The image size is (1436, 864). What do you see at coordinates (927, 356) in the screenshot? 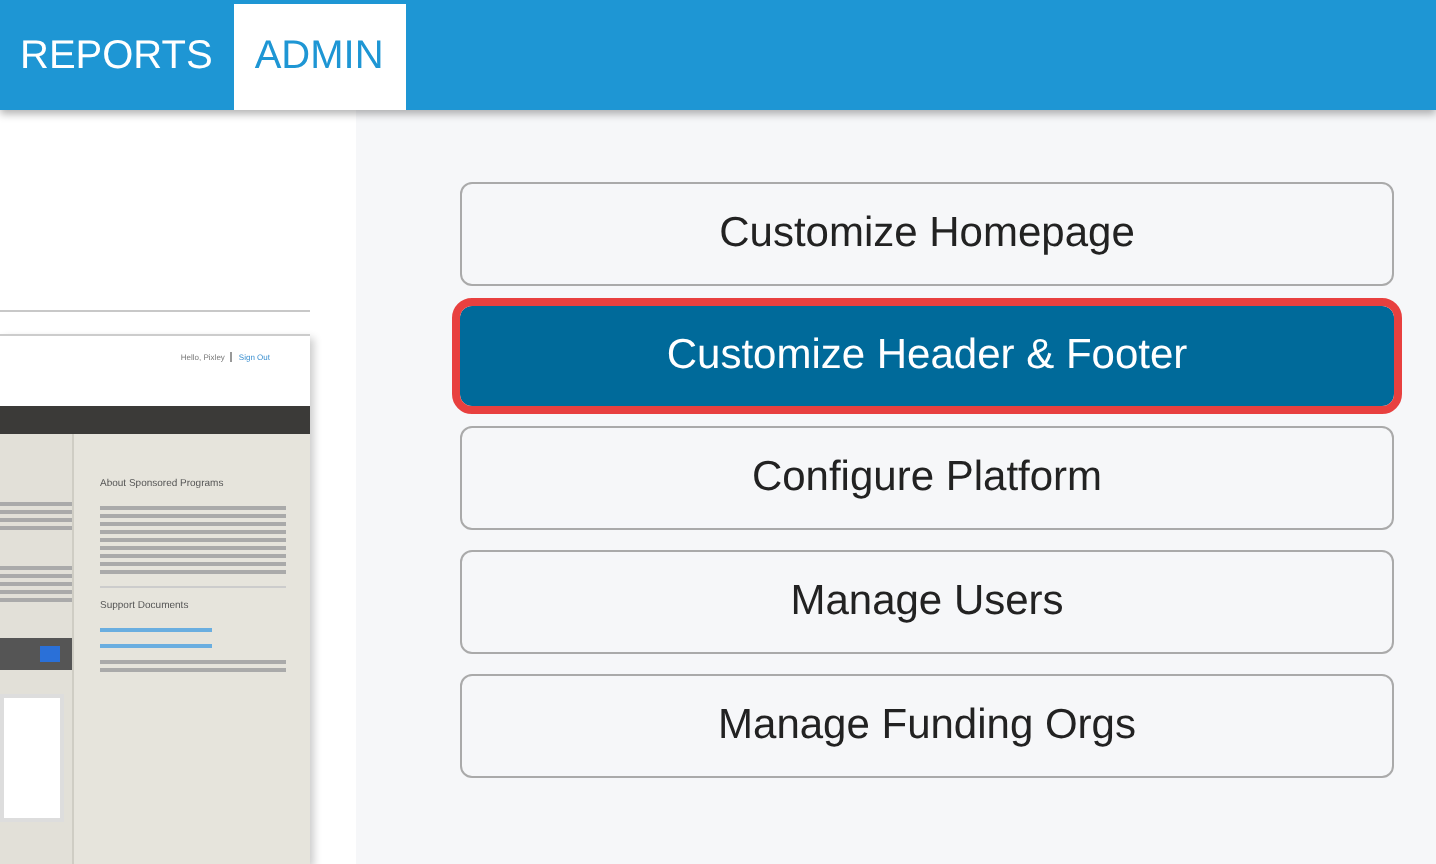
I see `admin-action-button: Customize Header & Footer` at bounding box center [927, 356].